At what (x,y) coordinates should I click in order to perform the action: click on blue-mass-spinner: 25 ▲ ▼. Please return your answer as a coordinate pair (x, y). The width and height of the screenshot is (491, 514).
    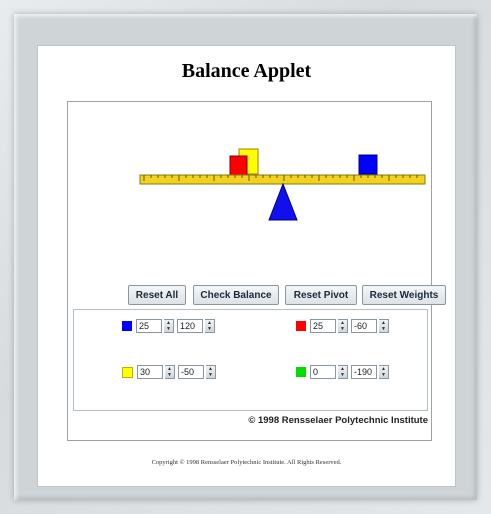
    Looking at the image, I should click on (155, 326).